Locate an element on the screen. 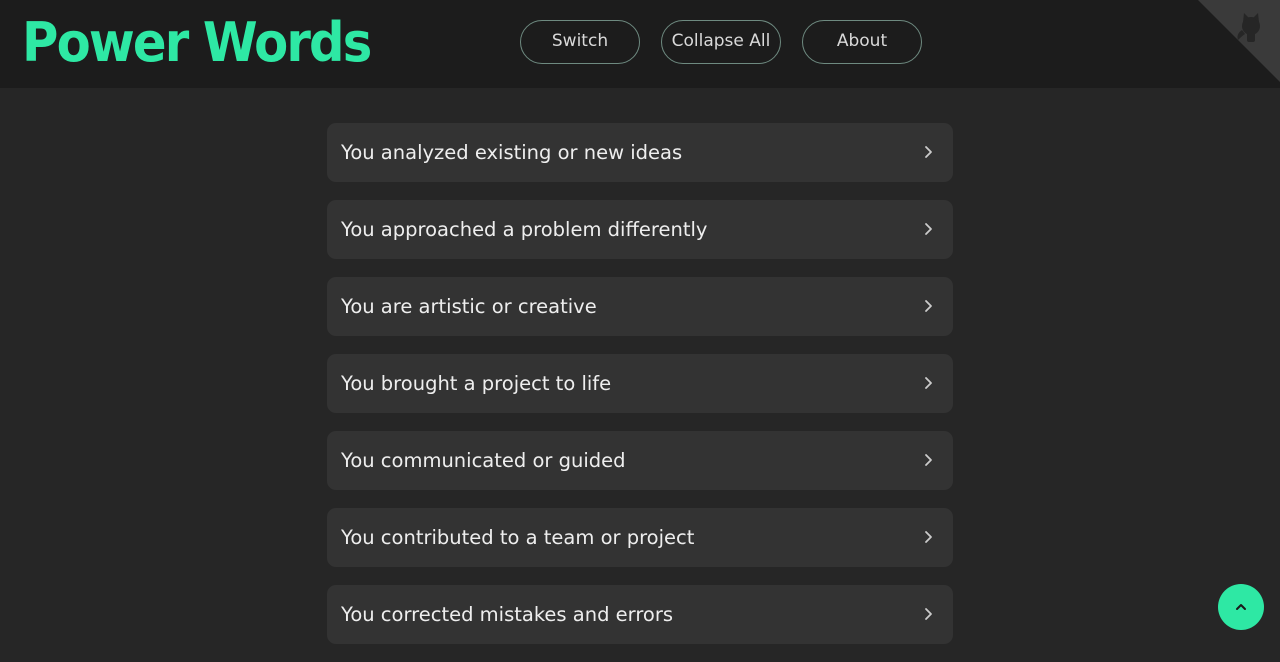 This screenshot has width=1280, height=662. list-item: You contributed to a team or project is located at coordinates (640, 537).